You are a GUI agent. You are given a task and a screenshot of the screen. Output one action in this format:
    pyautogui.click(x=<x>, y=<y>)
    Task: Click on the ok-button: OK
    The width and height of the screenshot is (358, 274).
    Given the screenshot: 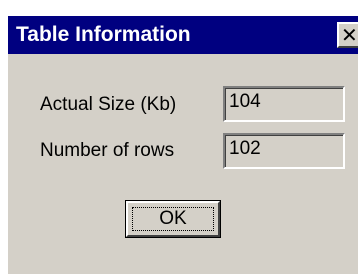 What is the action you would take?
    pyautogui.click(x=173, y=219)
    